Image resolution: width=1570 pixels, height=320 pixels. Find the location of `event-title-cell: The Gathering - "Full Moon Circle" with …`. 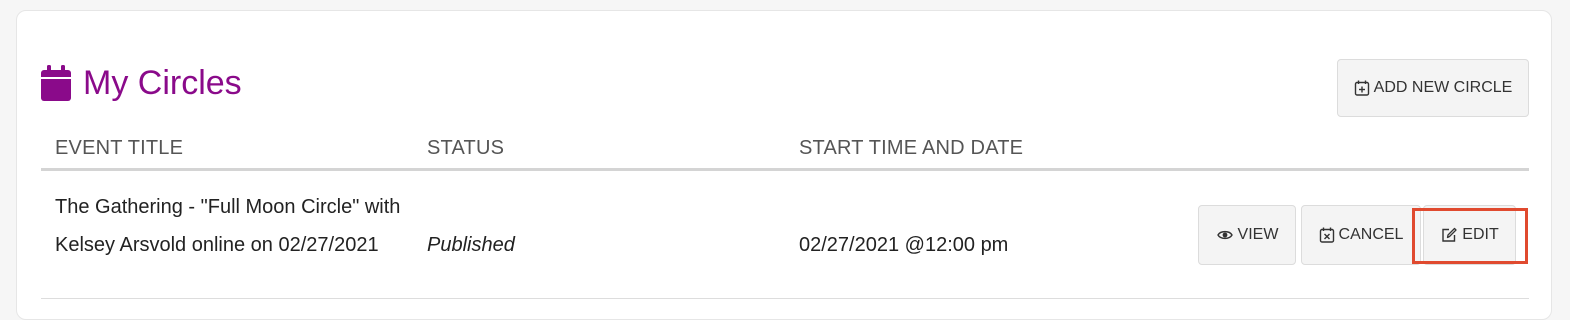

event-title-cell: The Gathering - "Full Moon Circle" with … is located at coordinates (228, 226).